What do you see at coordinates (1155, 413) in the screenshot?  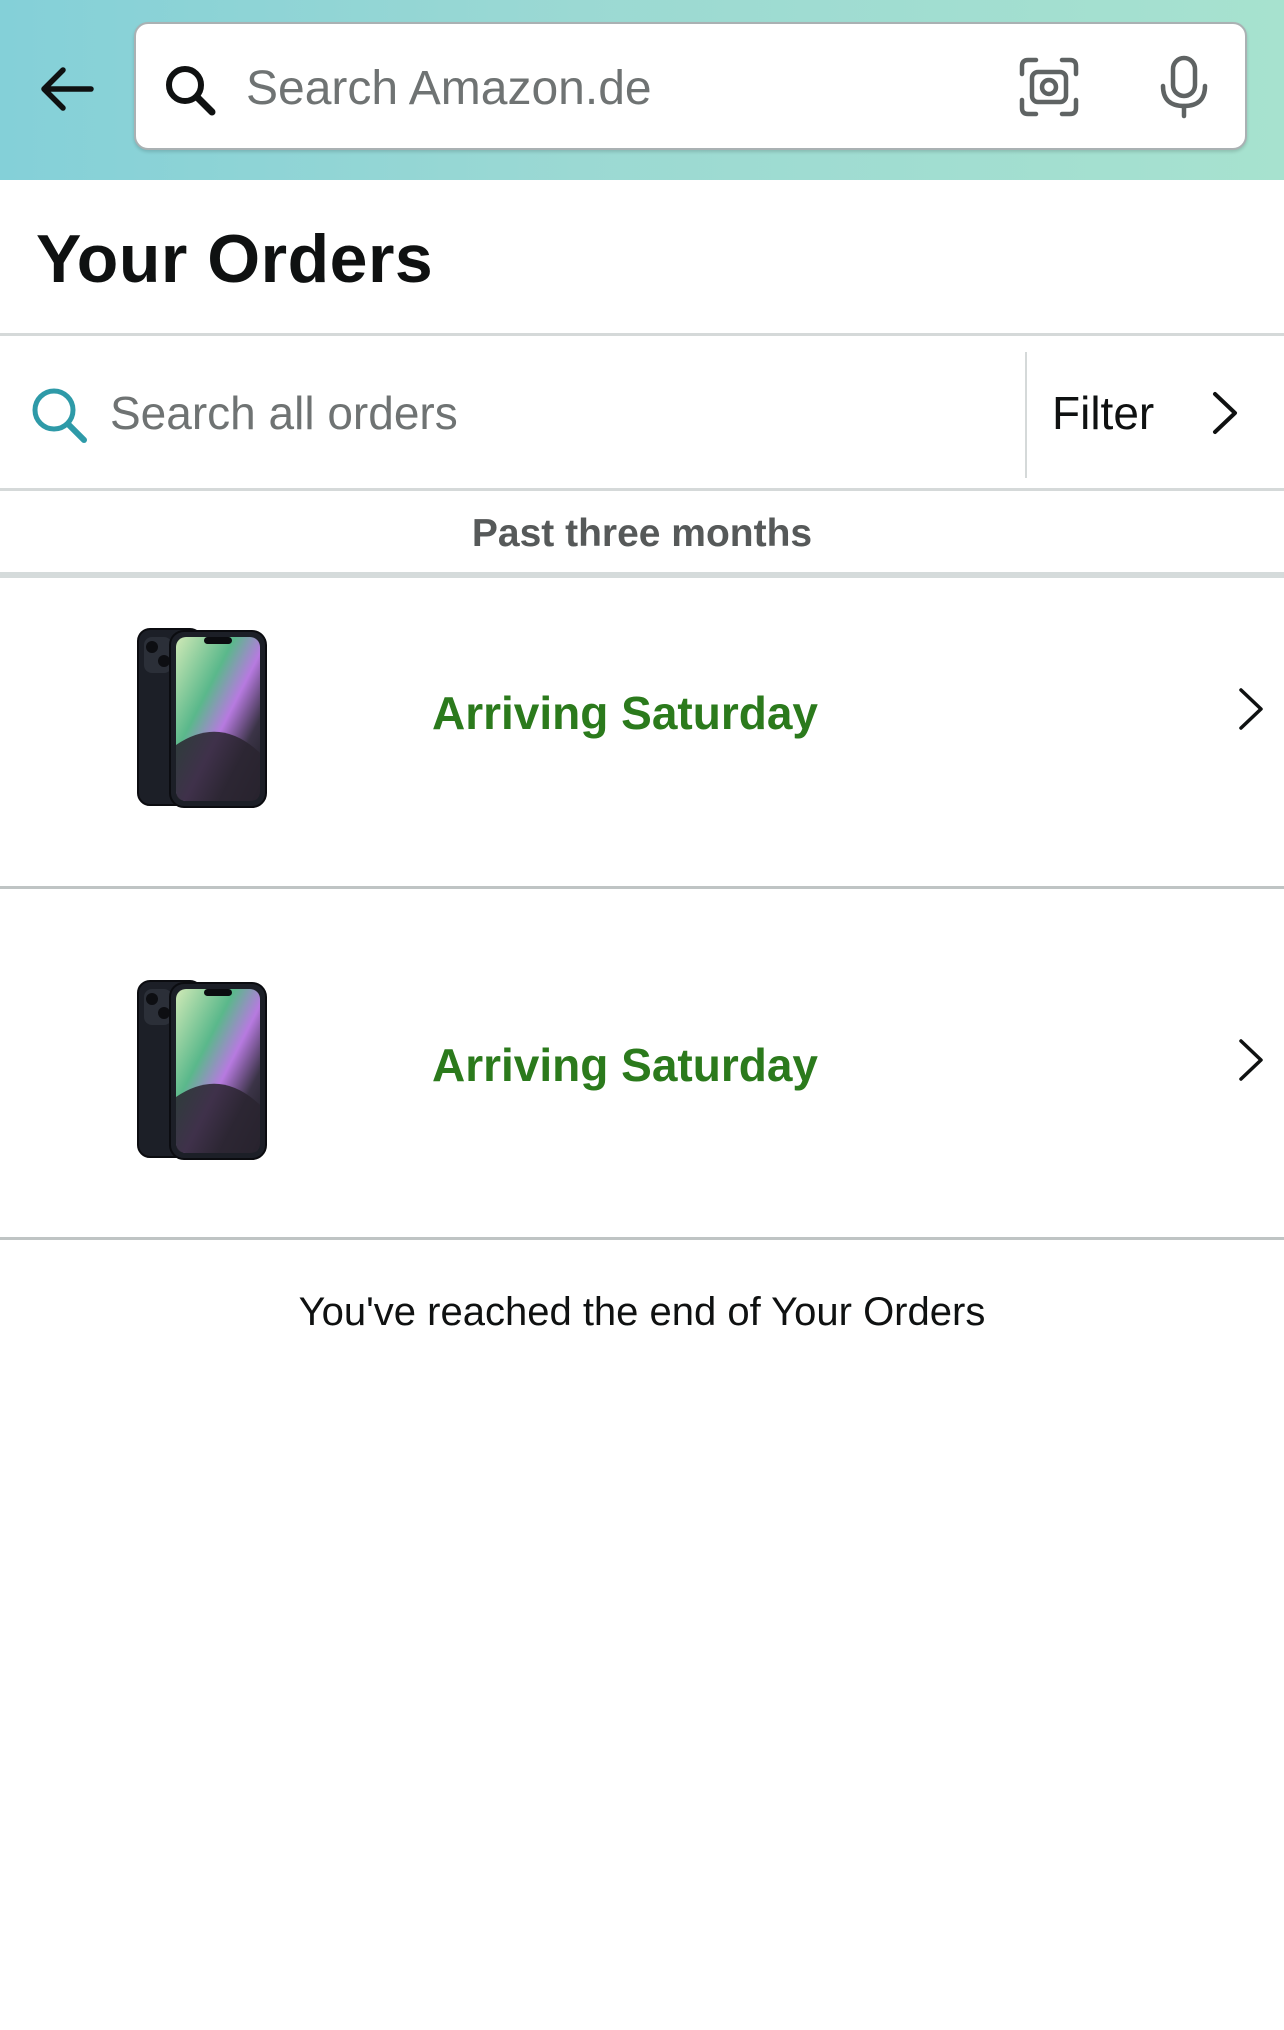 I see `filter-button: Filter` at bounding box center [1155, 413].